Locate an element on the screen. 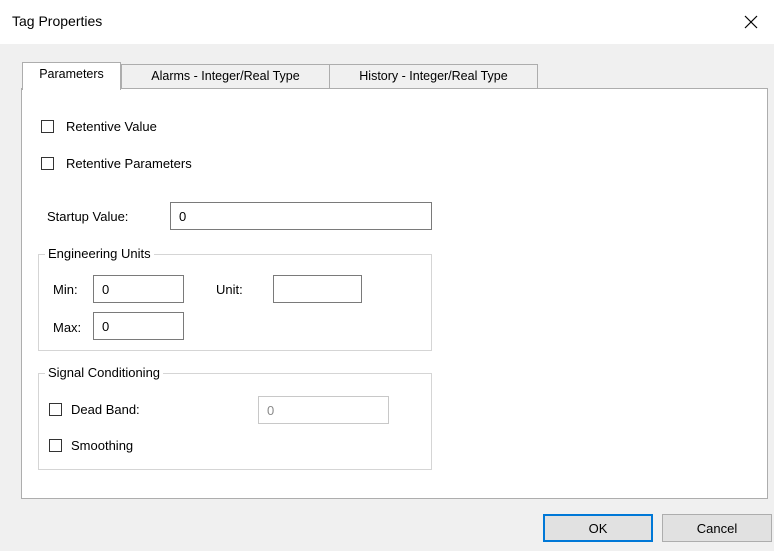  close-icon is located at coordinates (751, 22).